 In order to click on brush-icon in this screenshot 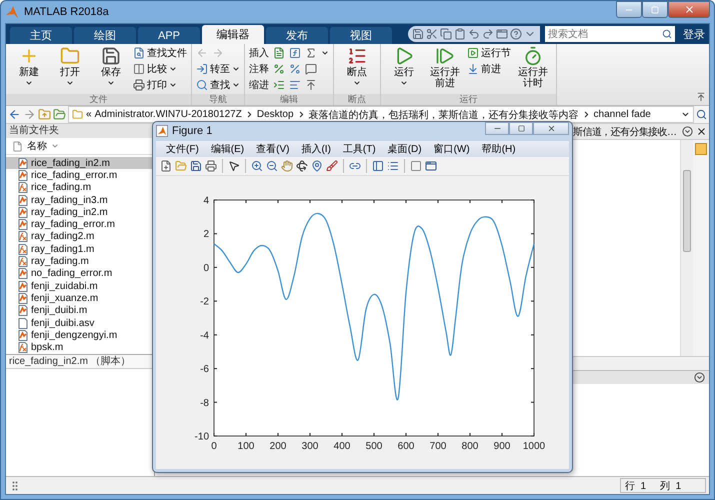, I will do `click(332, 166)`.